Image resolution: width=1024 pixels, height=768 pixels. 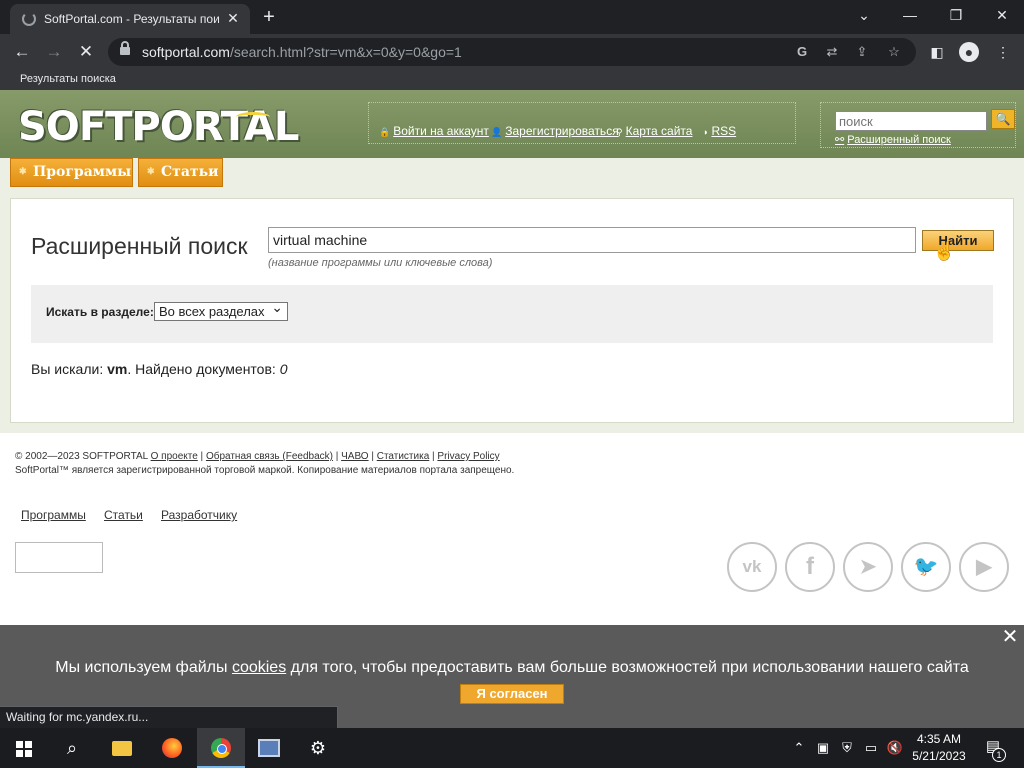 I want to click on gear-icon: ⚙, so click(x=318, y=748).